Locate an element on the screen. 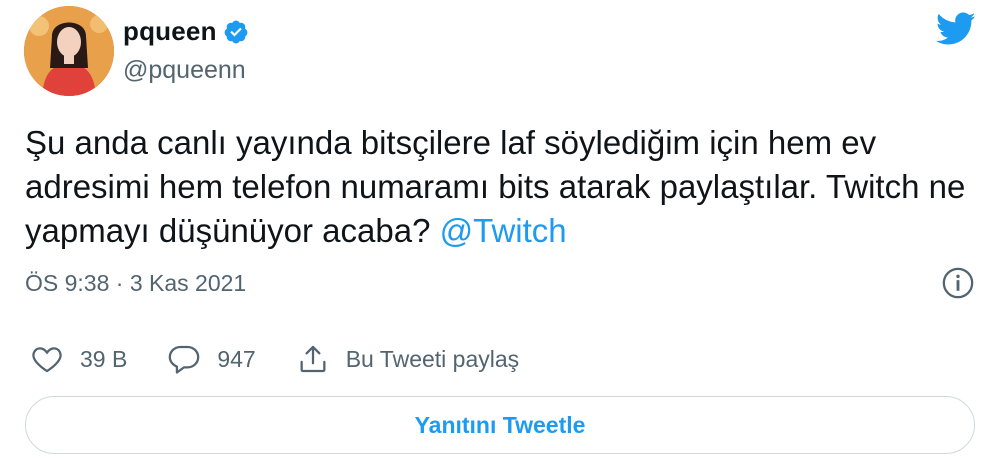 This screenshot has width=1000, height=464. verified-badge-icon is located at coordinates (236, 31).